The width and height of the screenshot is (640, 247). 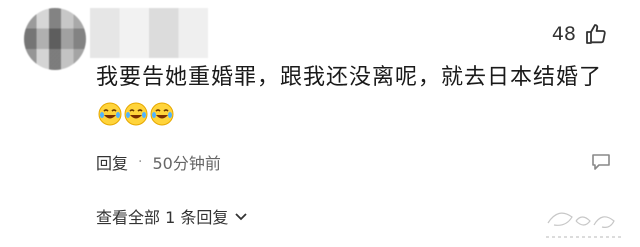 I want to click on emoji-group, so click(x=136, y=120).